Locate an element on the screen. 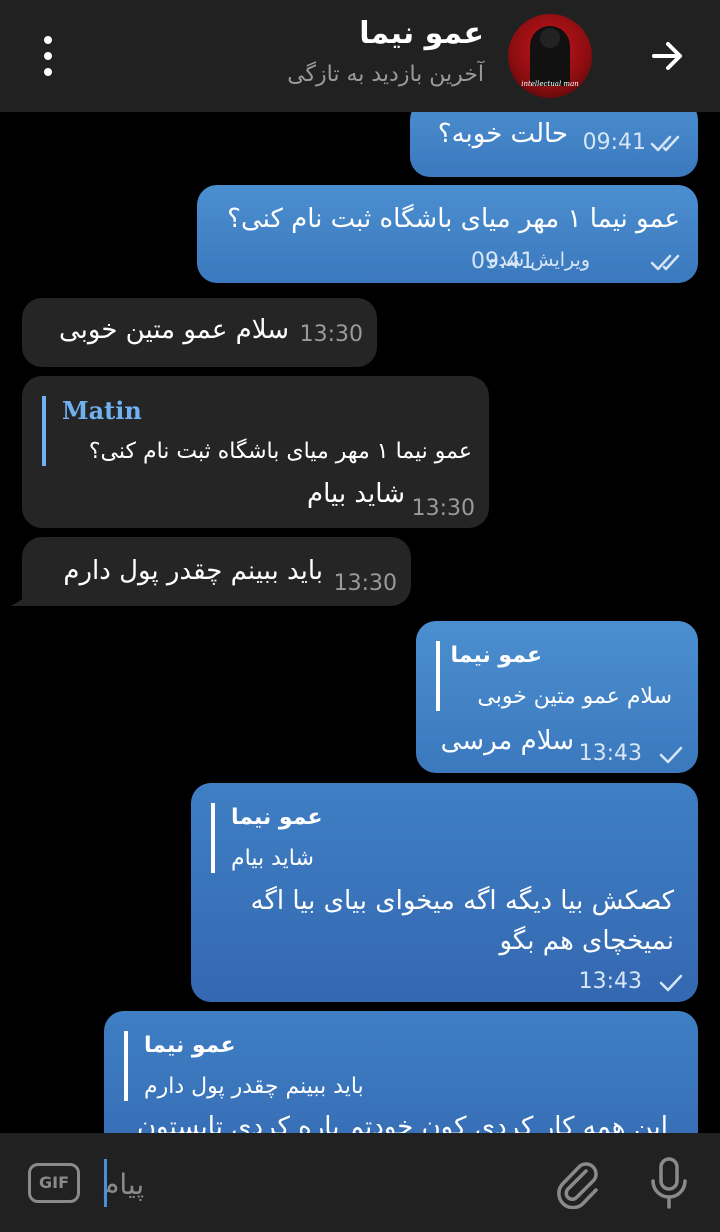  more-vertical-icon is located at coordinates (48, 40).